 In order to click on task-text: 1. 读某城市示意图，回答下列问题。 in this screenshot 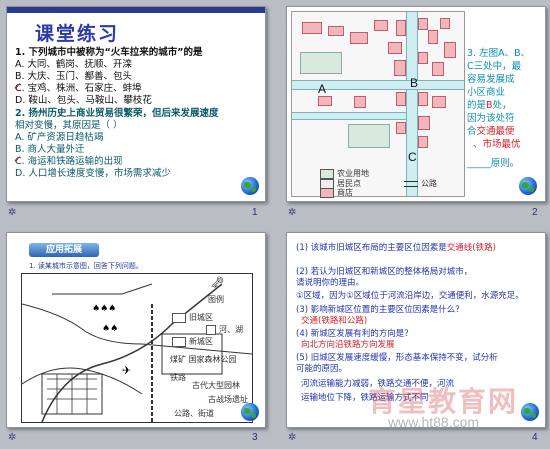, I will do `click(86, 266)`.